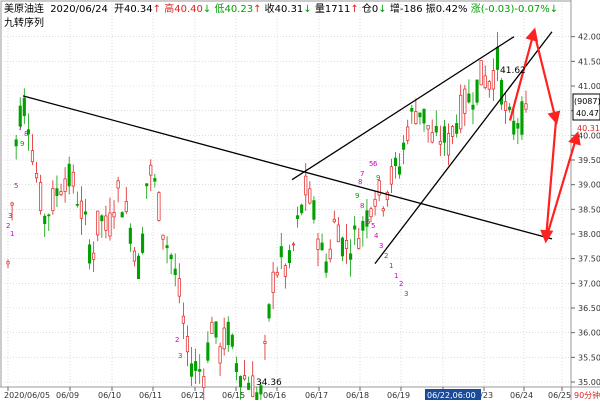 This screenshot has width=600, height=404. What do you see at coordinates (20, 128) in the screenshot?
I see `td-label: 7` at bounding box center [20, 128].